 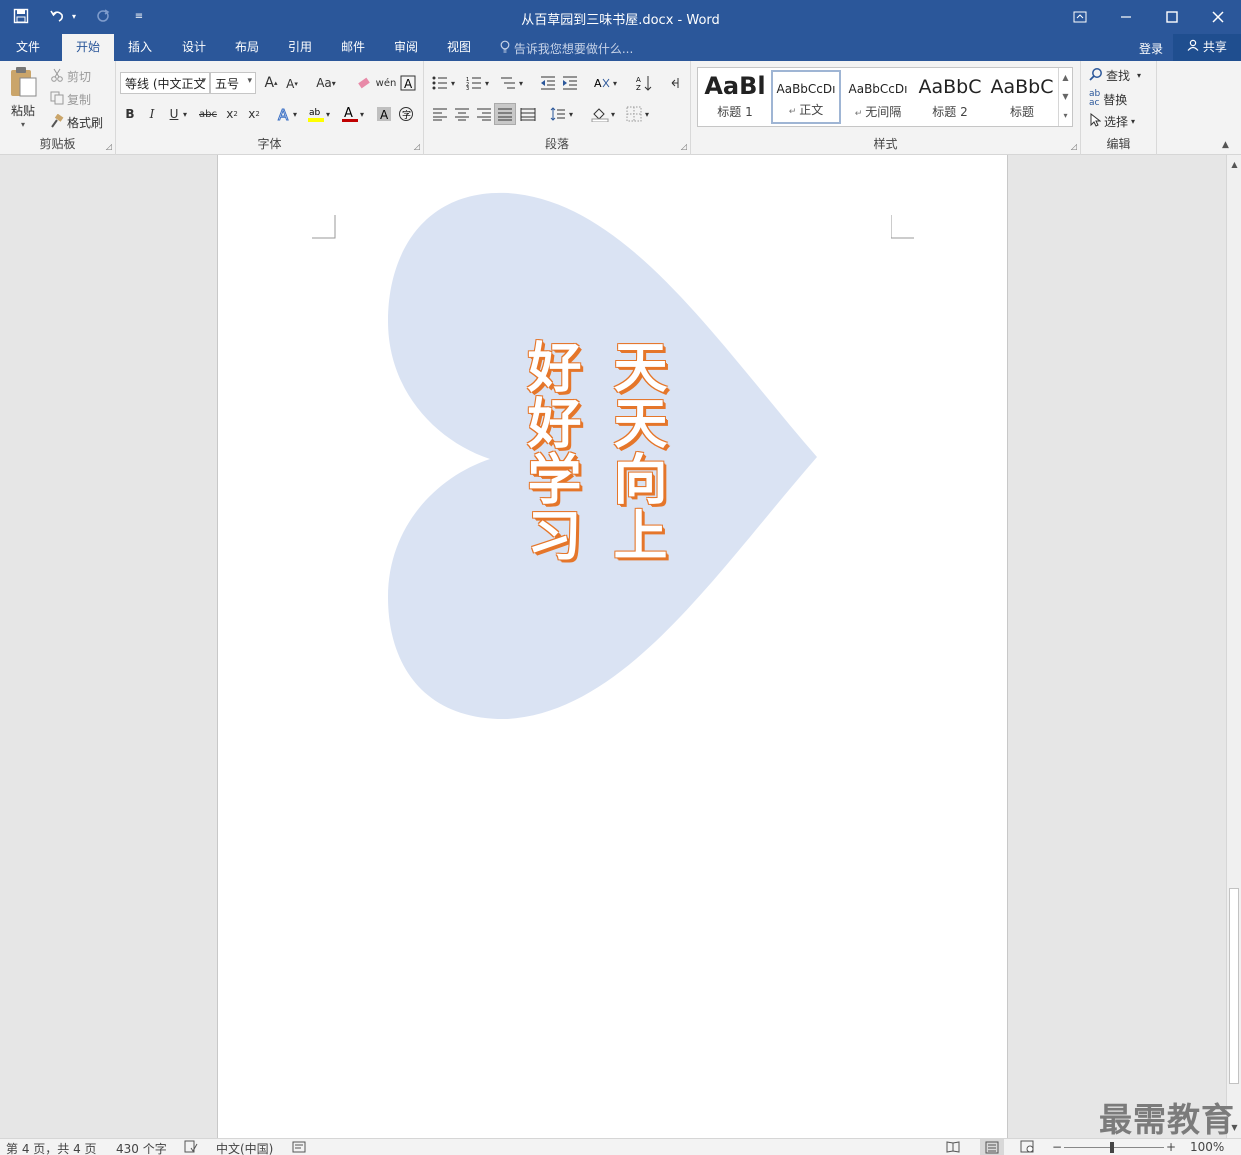 What do you see at coordinates (644, 83) in the screenshot?
I see `sort-icon: AZ` at bounding box center [644, 83].